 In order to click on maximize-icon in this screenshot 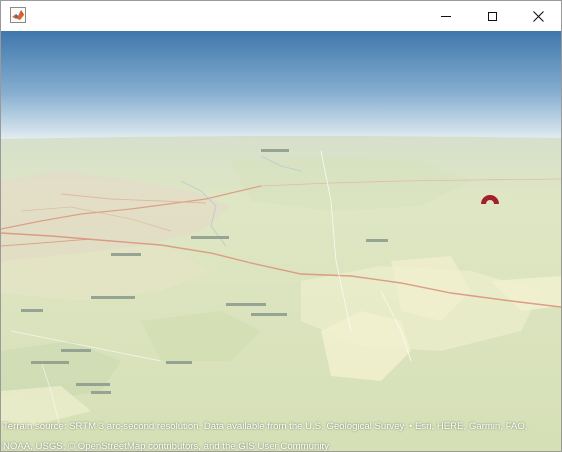, I will do `click(492, 16)`.